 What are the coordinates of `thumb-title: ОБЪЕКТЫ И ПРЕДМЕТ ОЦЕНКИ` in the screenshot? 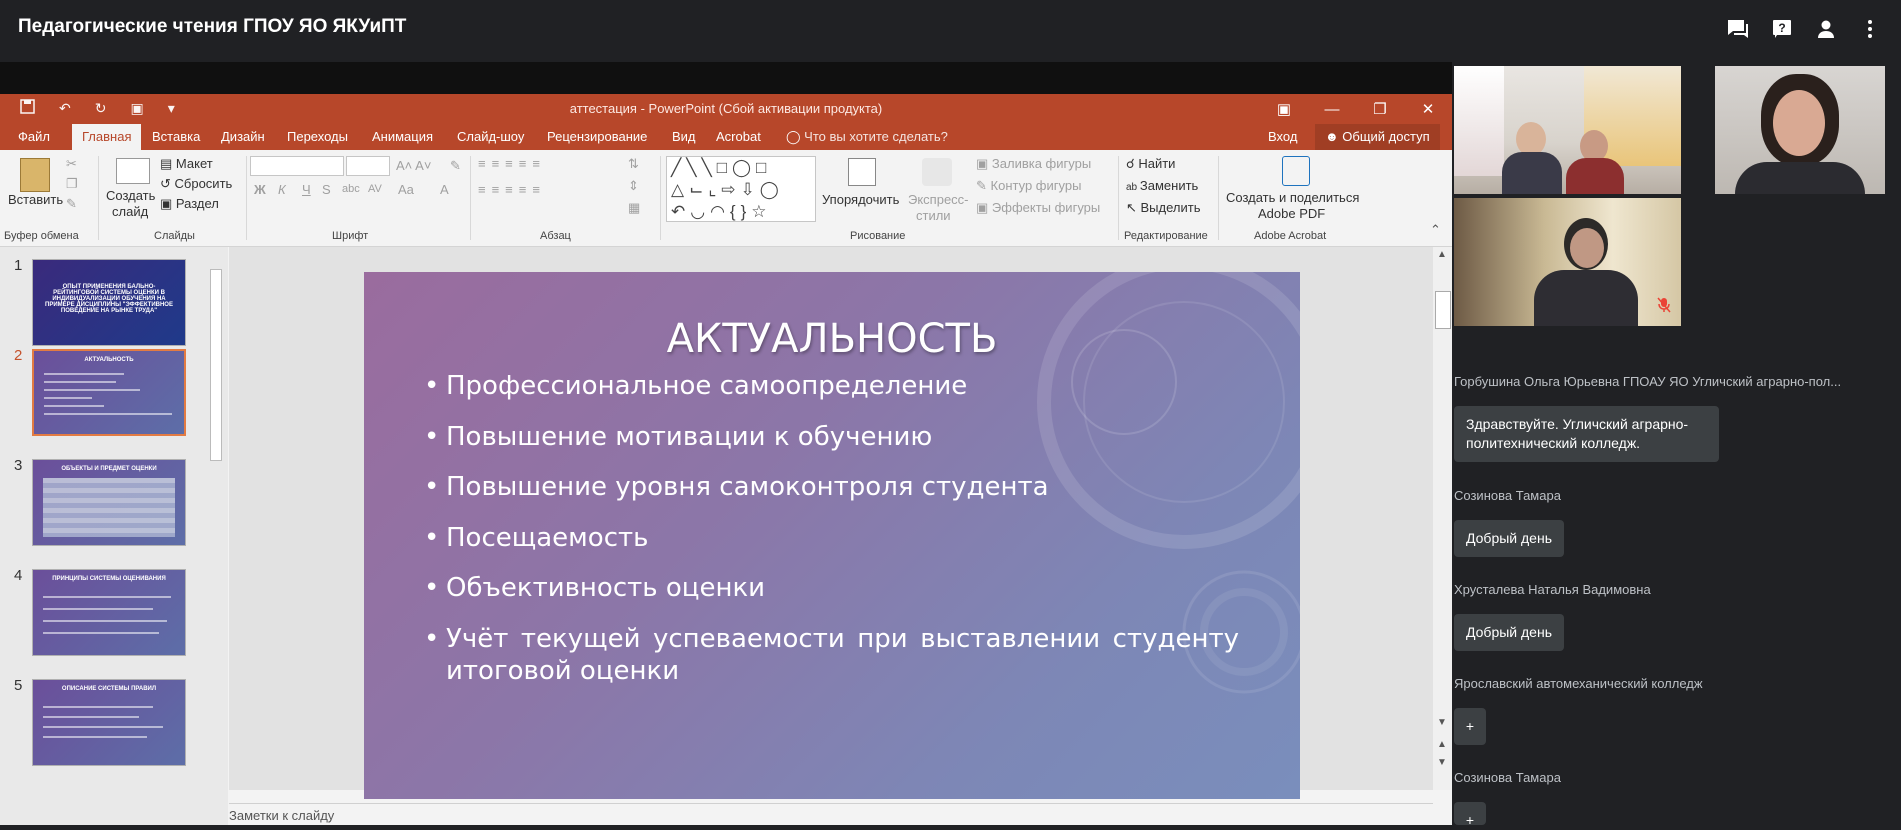 It's located at (109, 469).